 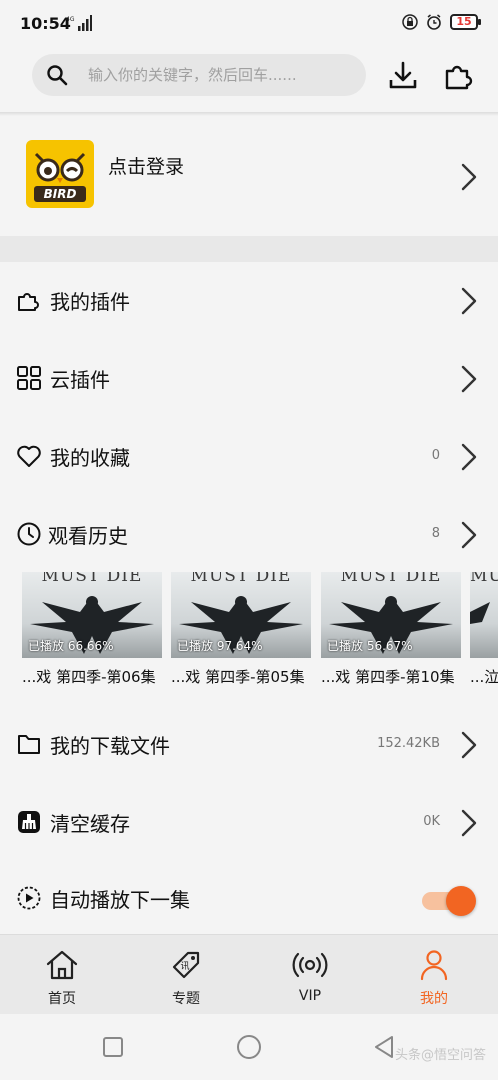 What do you see at coordinates (186, 999) in the screenshot?
I see `nav-label: 专题` at bounding box center [186, 999].